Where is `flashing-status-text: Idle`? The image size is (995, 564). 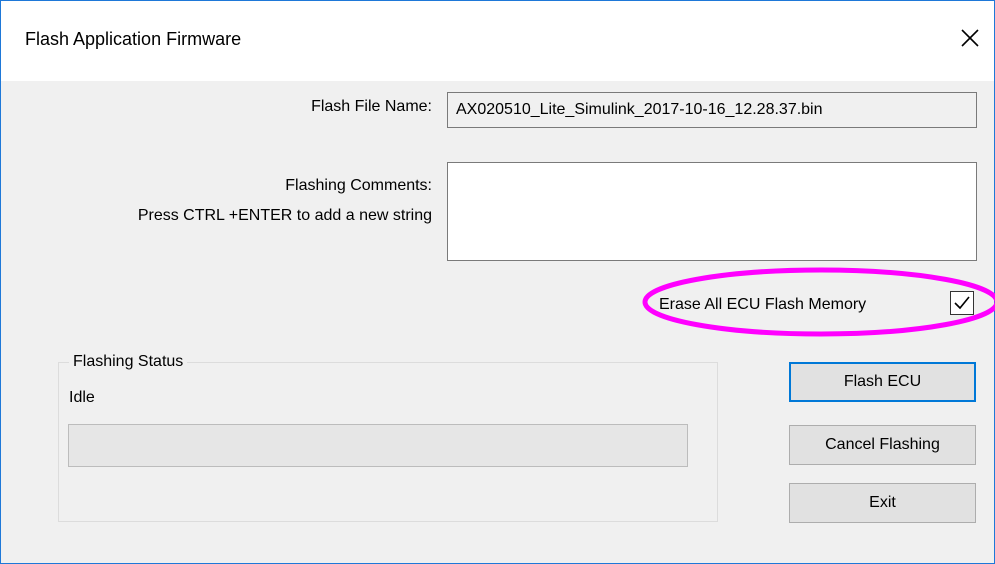 flashing-status-text: Idle is located at coordinates (82, 397).